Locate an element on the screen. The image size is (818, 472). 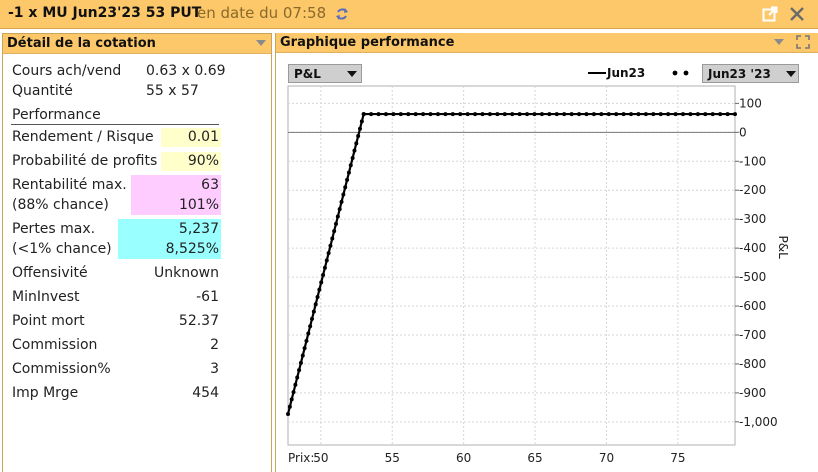
chevron-down-icon is located at coordinates (261, 43).